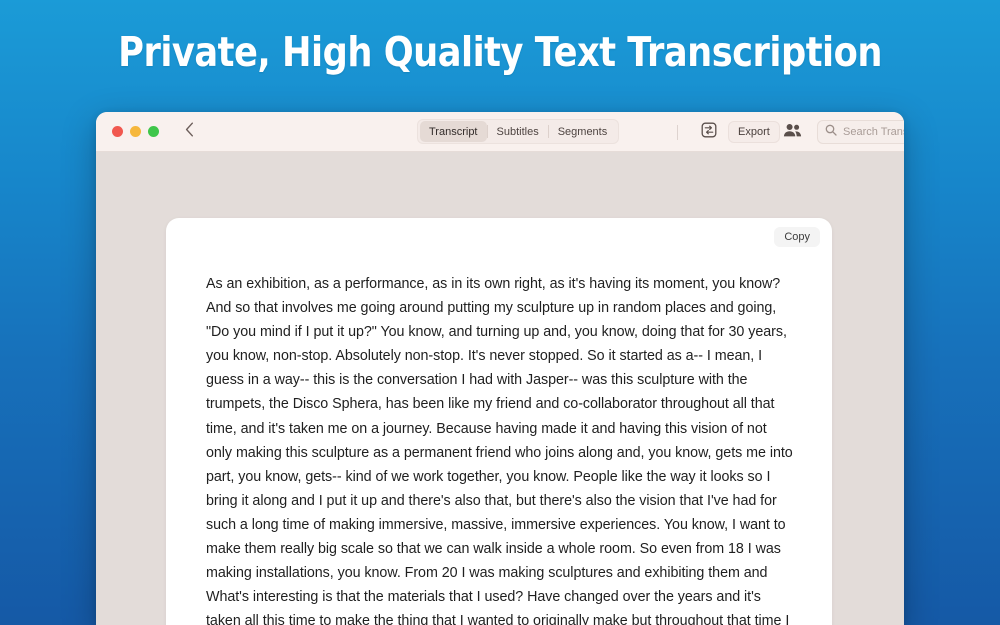 The height and width of the screenshot is (625, 1000). I want to click on search-transcripts-field: Search Transcripts, so click(860, 132).